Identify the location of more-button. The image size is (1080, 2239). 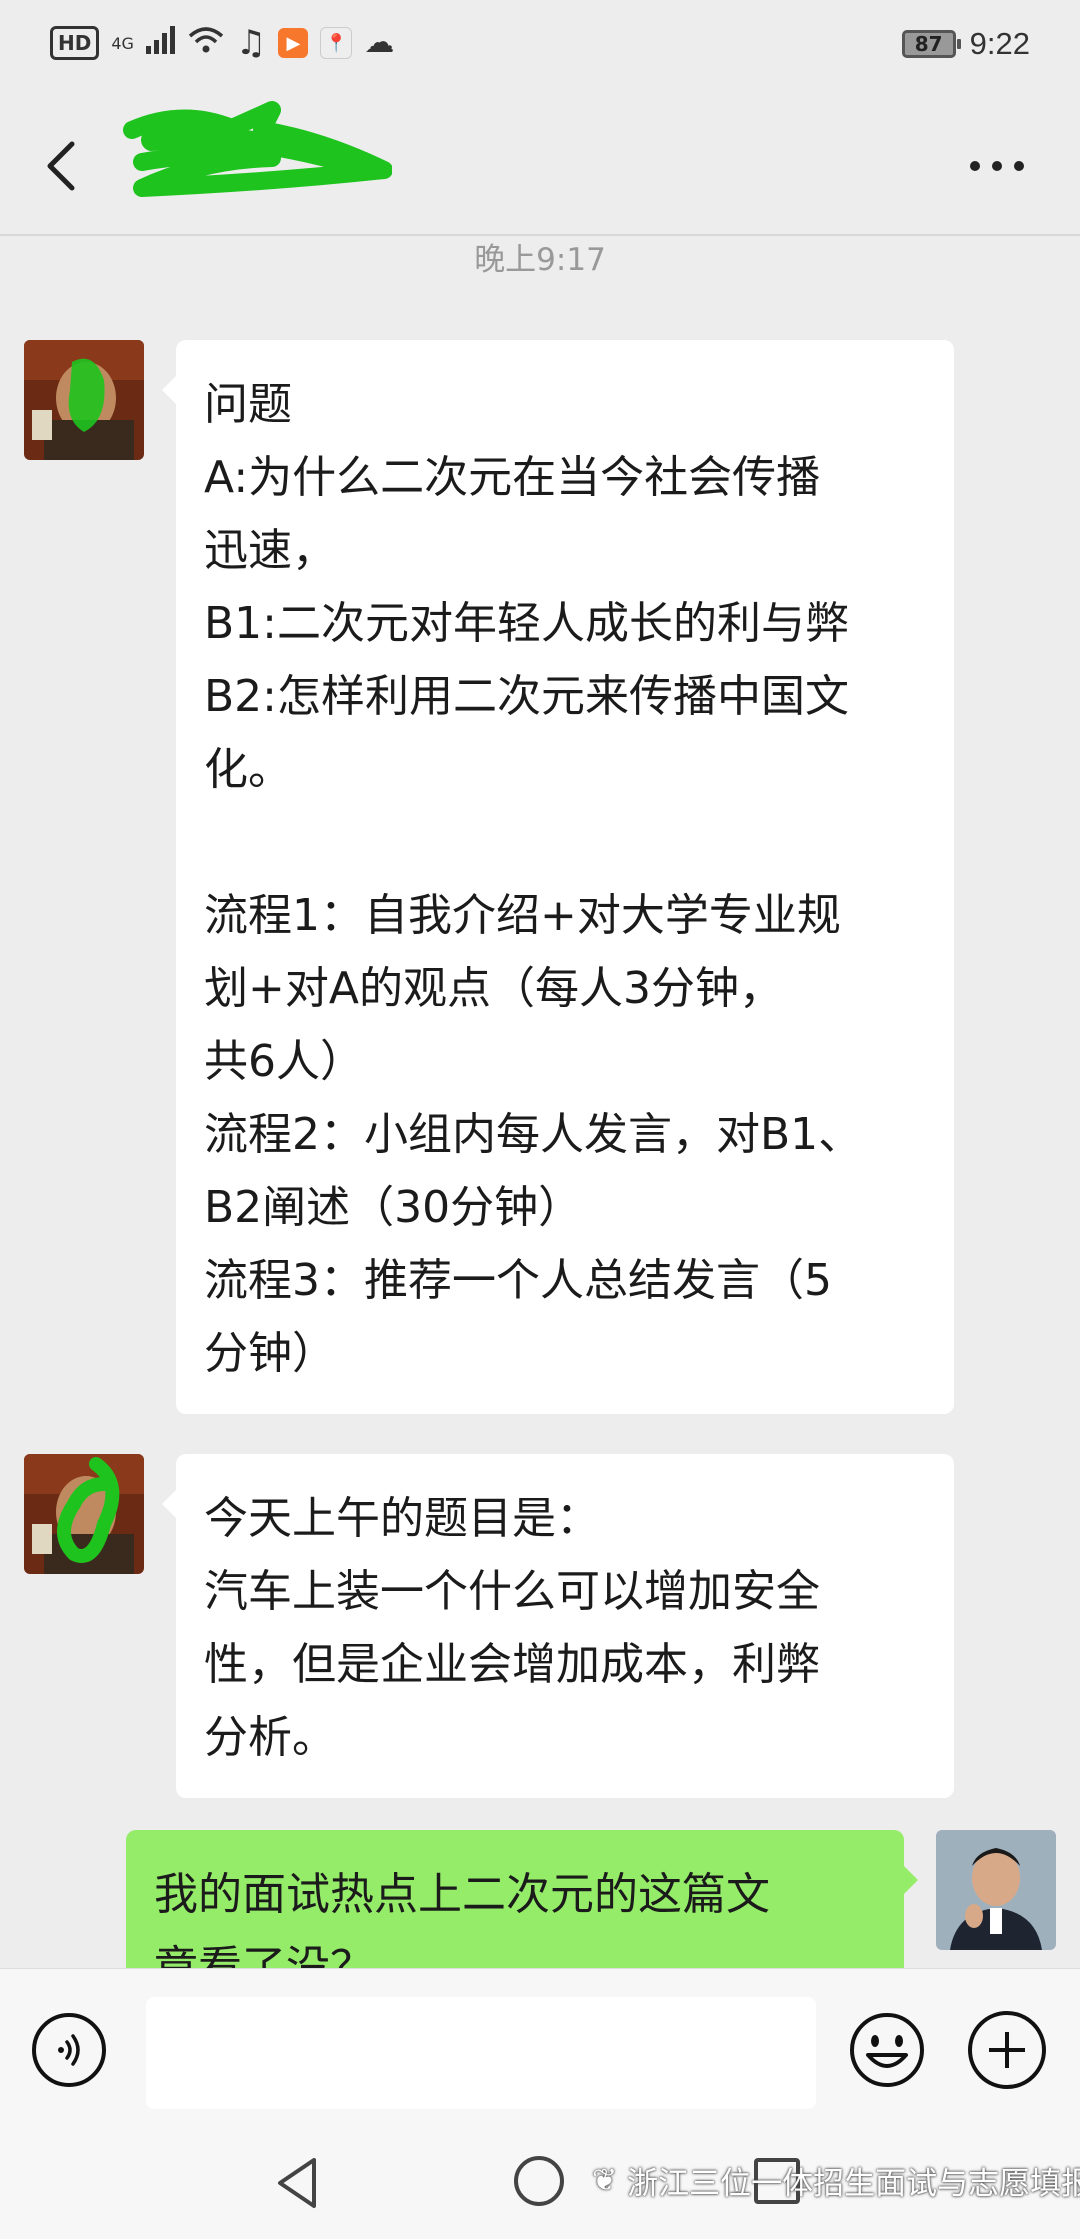
(1002, 166).